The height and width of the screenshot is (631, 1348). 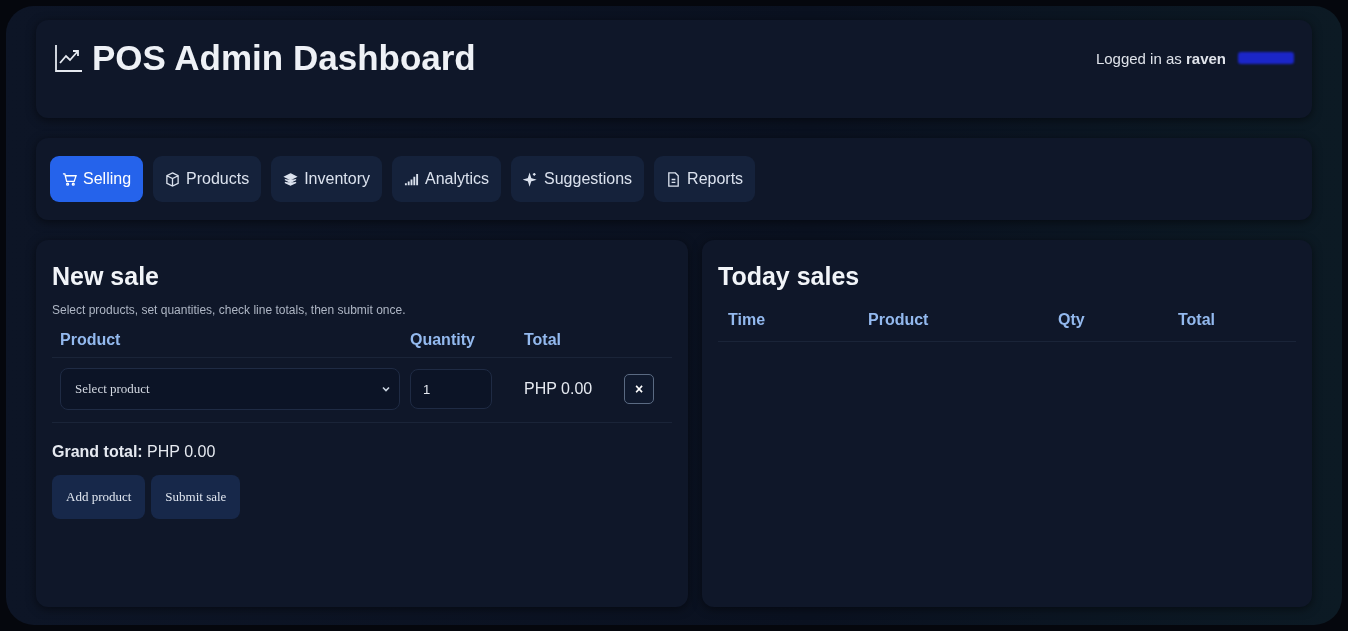 What do you see at coordinates (69, 58) in the screenshot?
I see `trend-chart-icon` at bounding box center [69, 58].